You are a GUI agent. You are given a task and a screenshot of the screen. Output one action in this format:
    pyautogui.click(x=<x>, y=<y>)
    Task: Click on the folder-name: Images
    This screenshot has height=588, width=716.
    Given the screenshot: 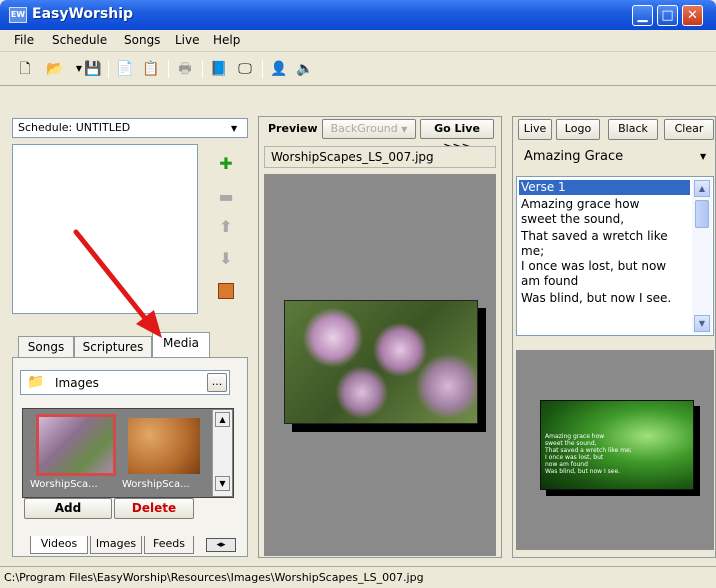 What is the action you would take?
    pyautogui.click(x=77, y=383)
    